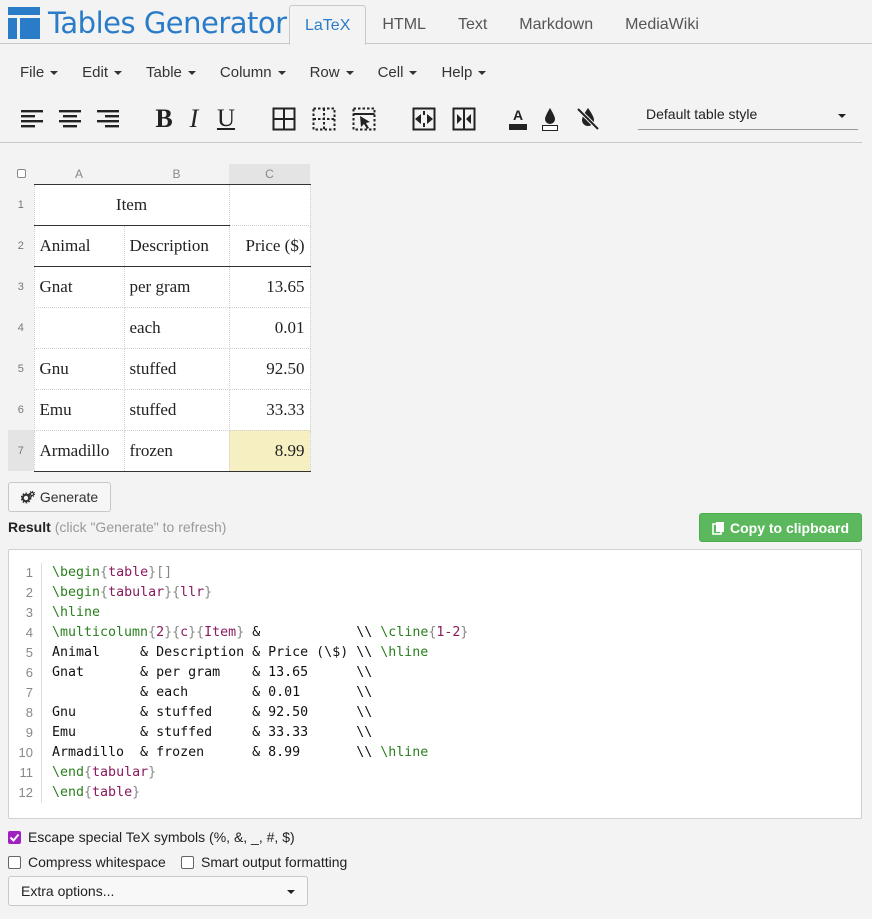 This screenshot has width=872, height=919. I want to click on row-header: 7, so click(21, 450).